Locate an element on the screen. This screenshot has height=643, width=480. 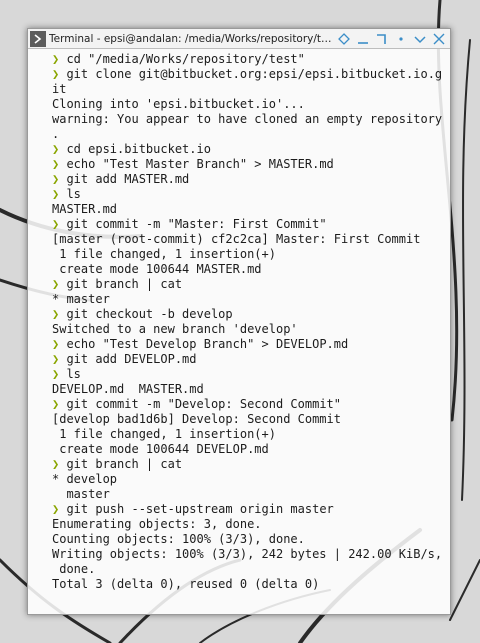
command-line: ❯ git push --set-upstream origin master is located at coordinates (251, 509).